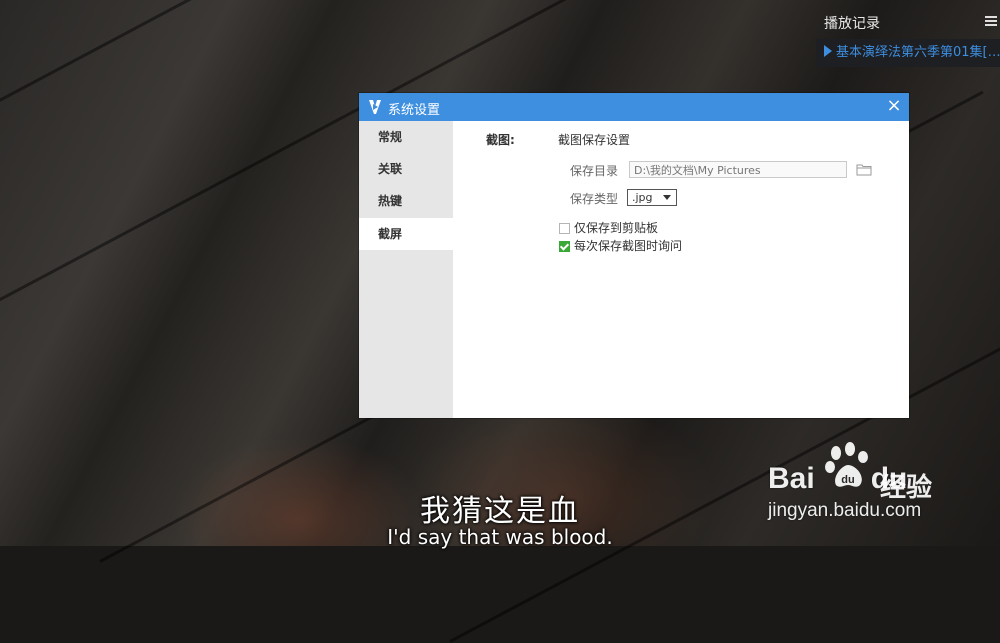  I want to click on checkbox-unchecked, so click(564, 228).